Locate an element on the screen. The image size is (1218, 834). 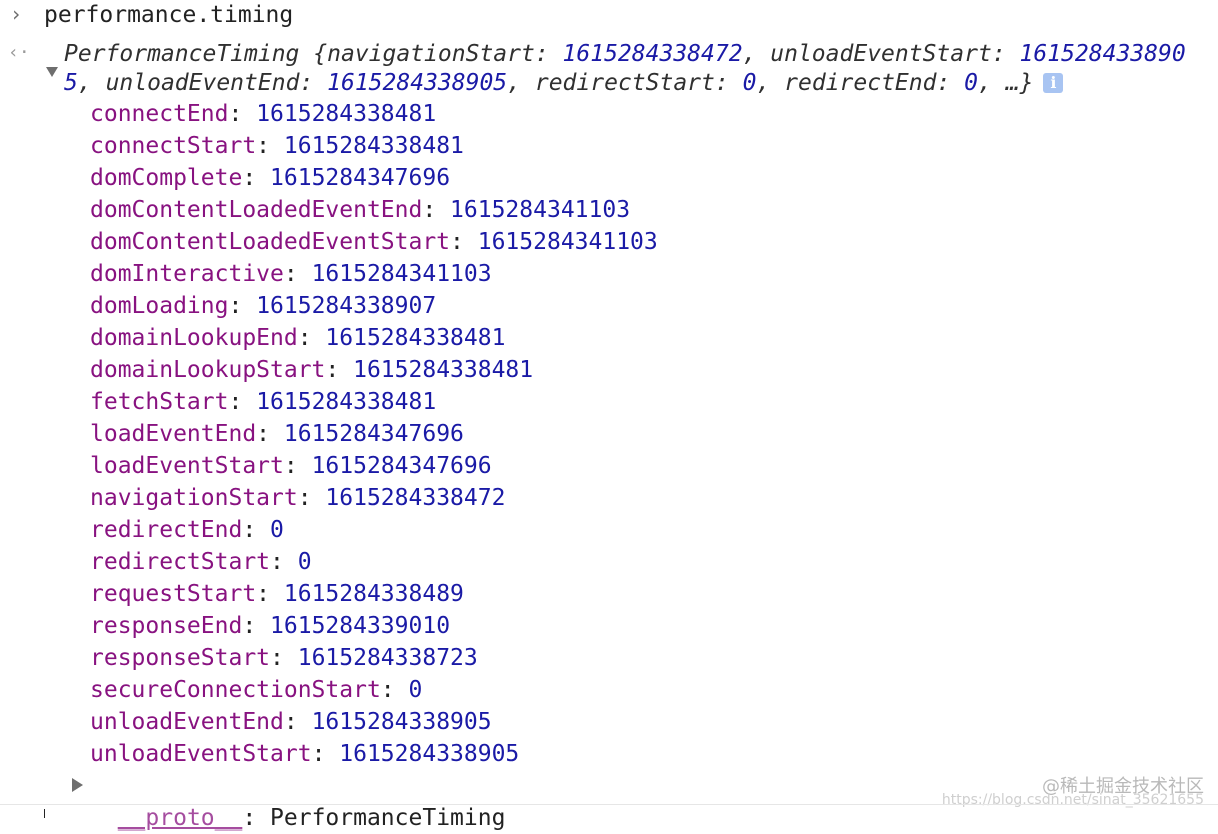
property-row: responseStart: 1615284338723 is located at coordinates (374, 658).